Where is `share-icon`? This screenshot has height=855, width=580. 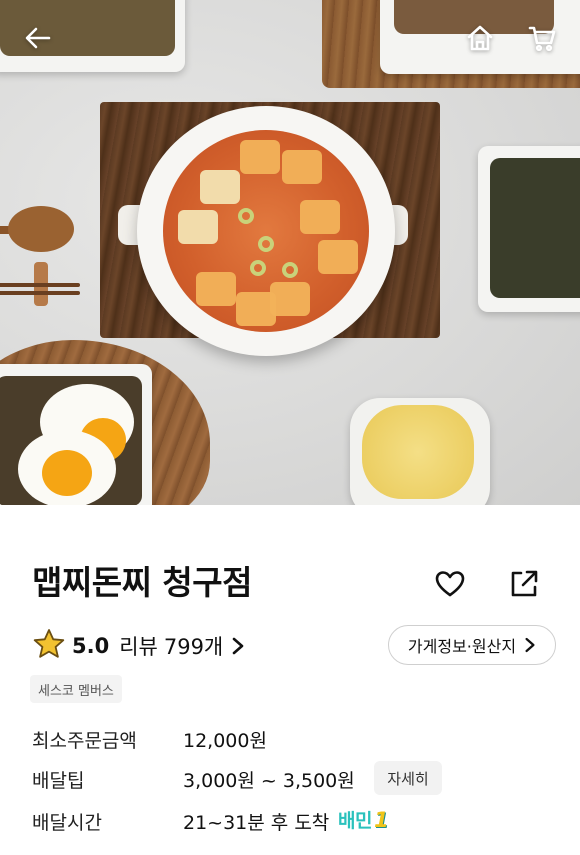
share-icon is located at coordinates (524, 583).